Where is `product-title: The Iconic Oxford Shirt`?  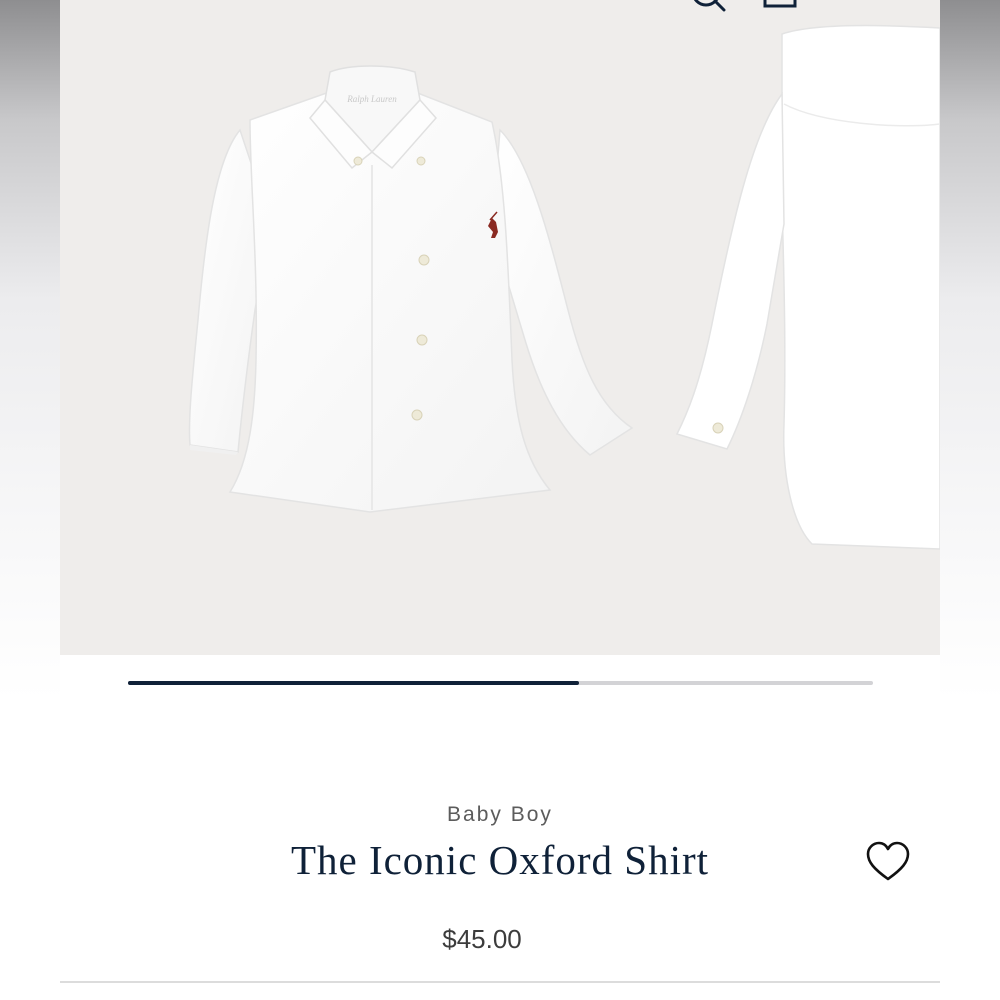 product-title: The Iconic Oxford Shirt is located at coordinates (500, 860).